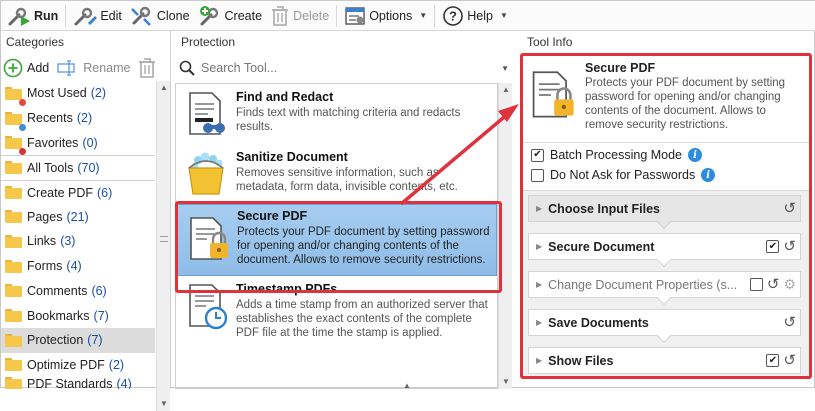 This screenshot has height=411, width=815. What do you see at coordinates (163, 246) in the screenshot?
I see `categories-scrollbar: ▲ ▼` at bounding box center [163, 246].